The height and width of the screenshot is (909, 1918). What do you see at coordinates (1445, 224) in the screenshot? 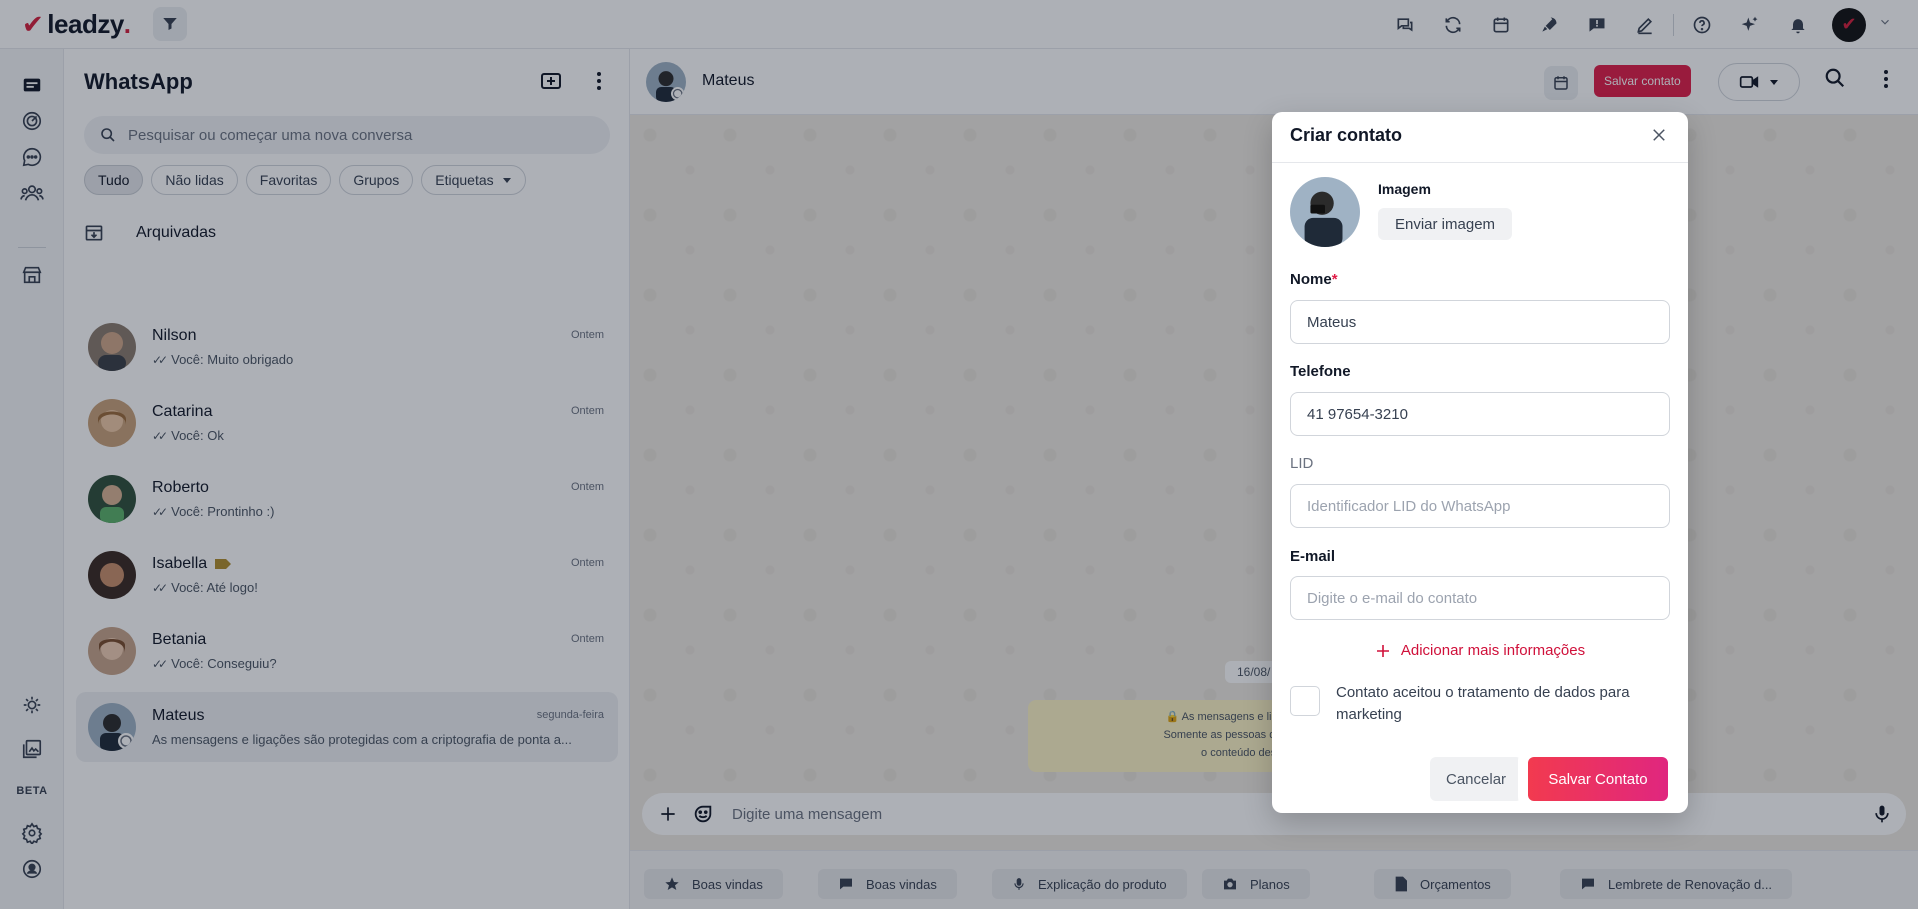
I see `send-image-button: Enviar imagem` at bounding box center [1445, 224].